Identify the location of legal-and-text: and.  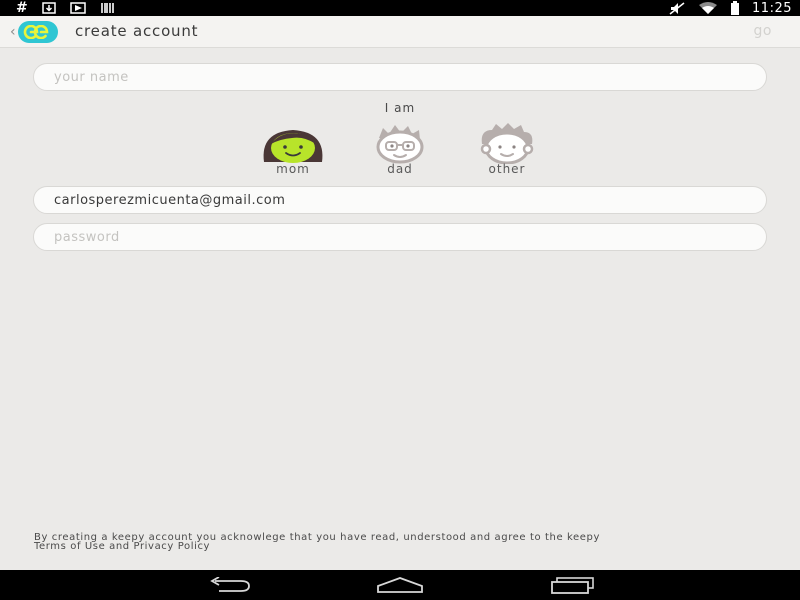
(119, 546).